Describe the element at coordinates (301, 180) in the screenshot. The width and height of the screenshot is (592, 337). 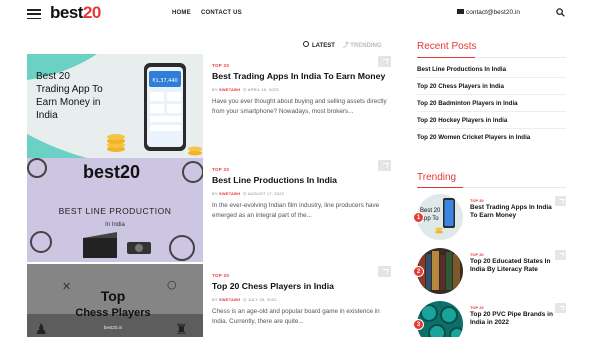
I see `post-title: Best Line Productions In India` at that location.